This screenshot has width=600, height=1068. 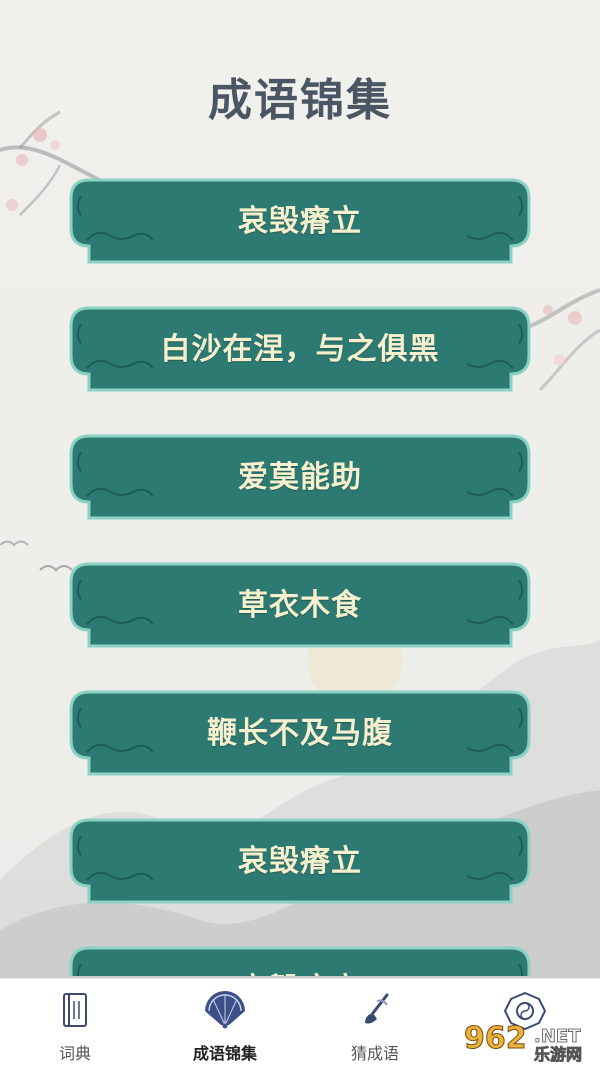 I want to click on tab-guess-idiom: 猜成语, so click(x=375, y=1023).